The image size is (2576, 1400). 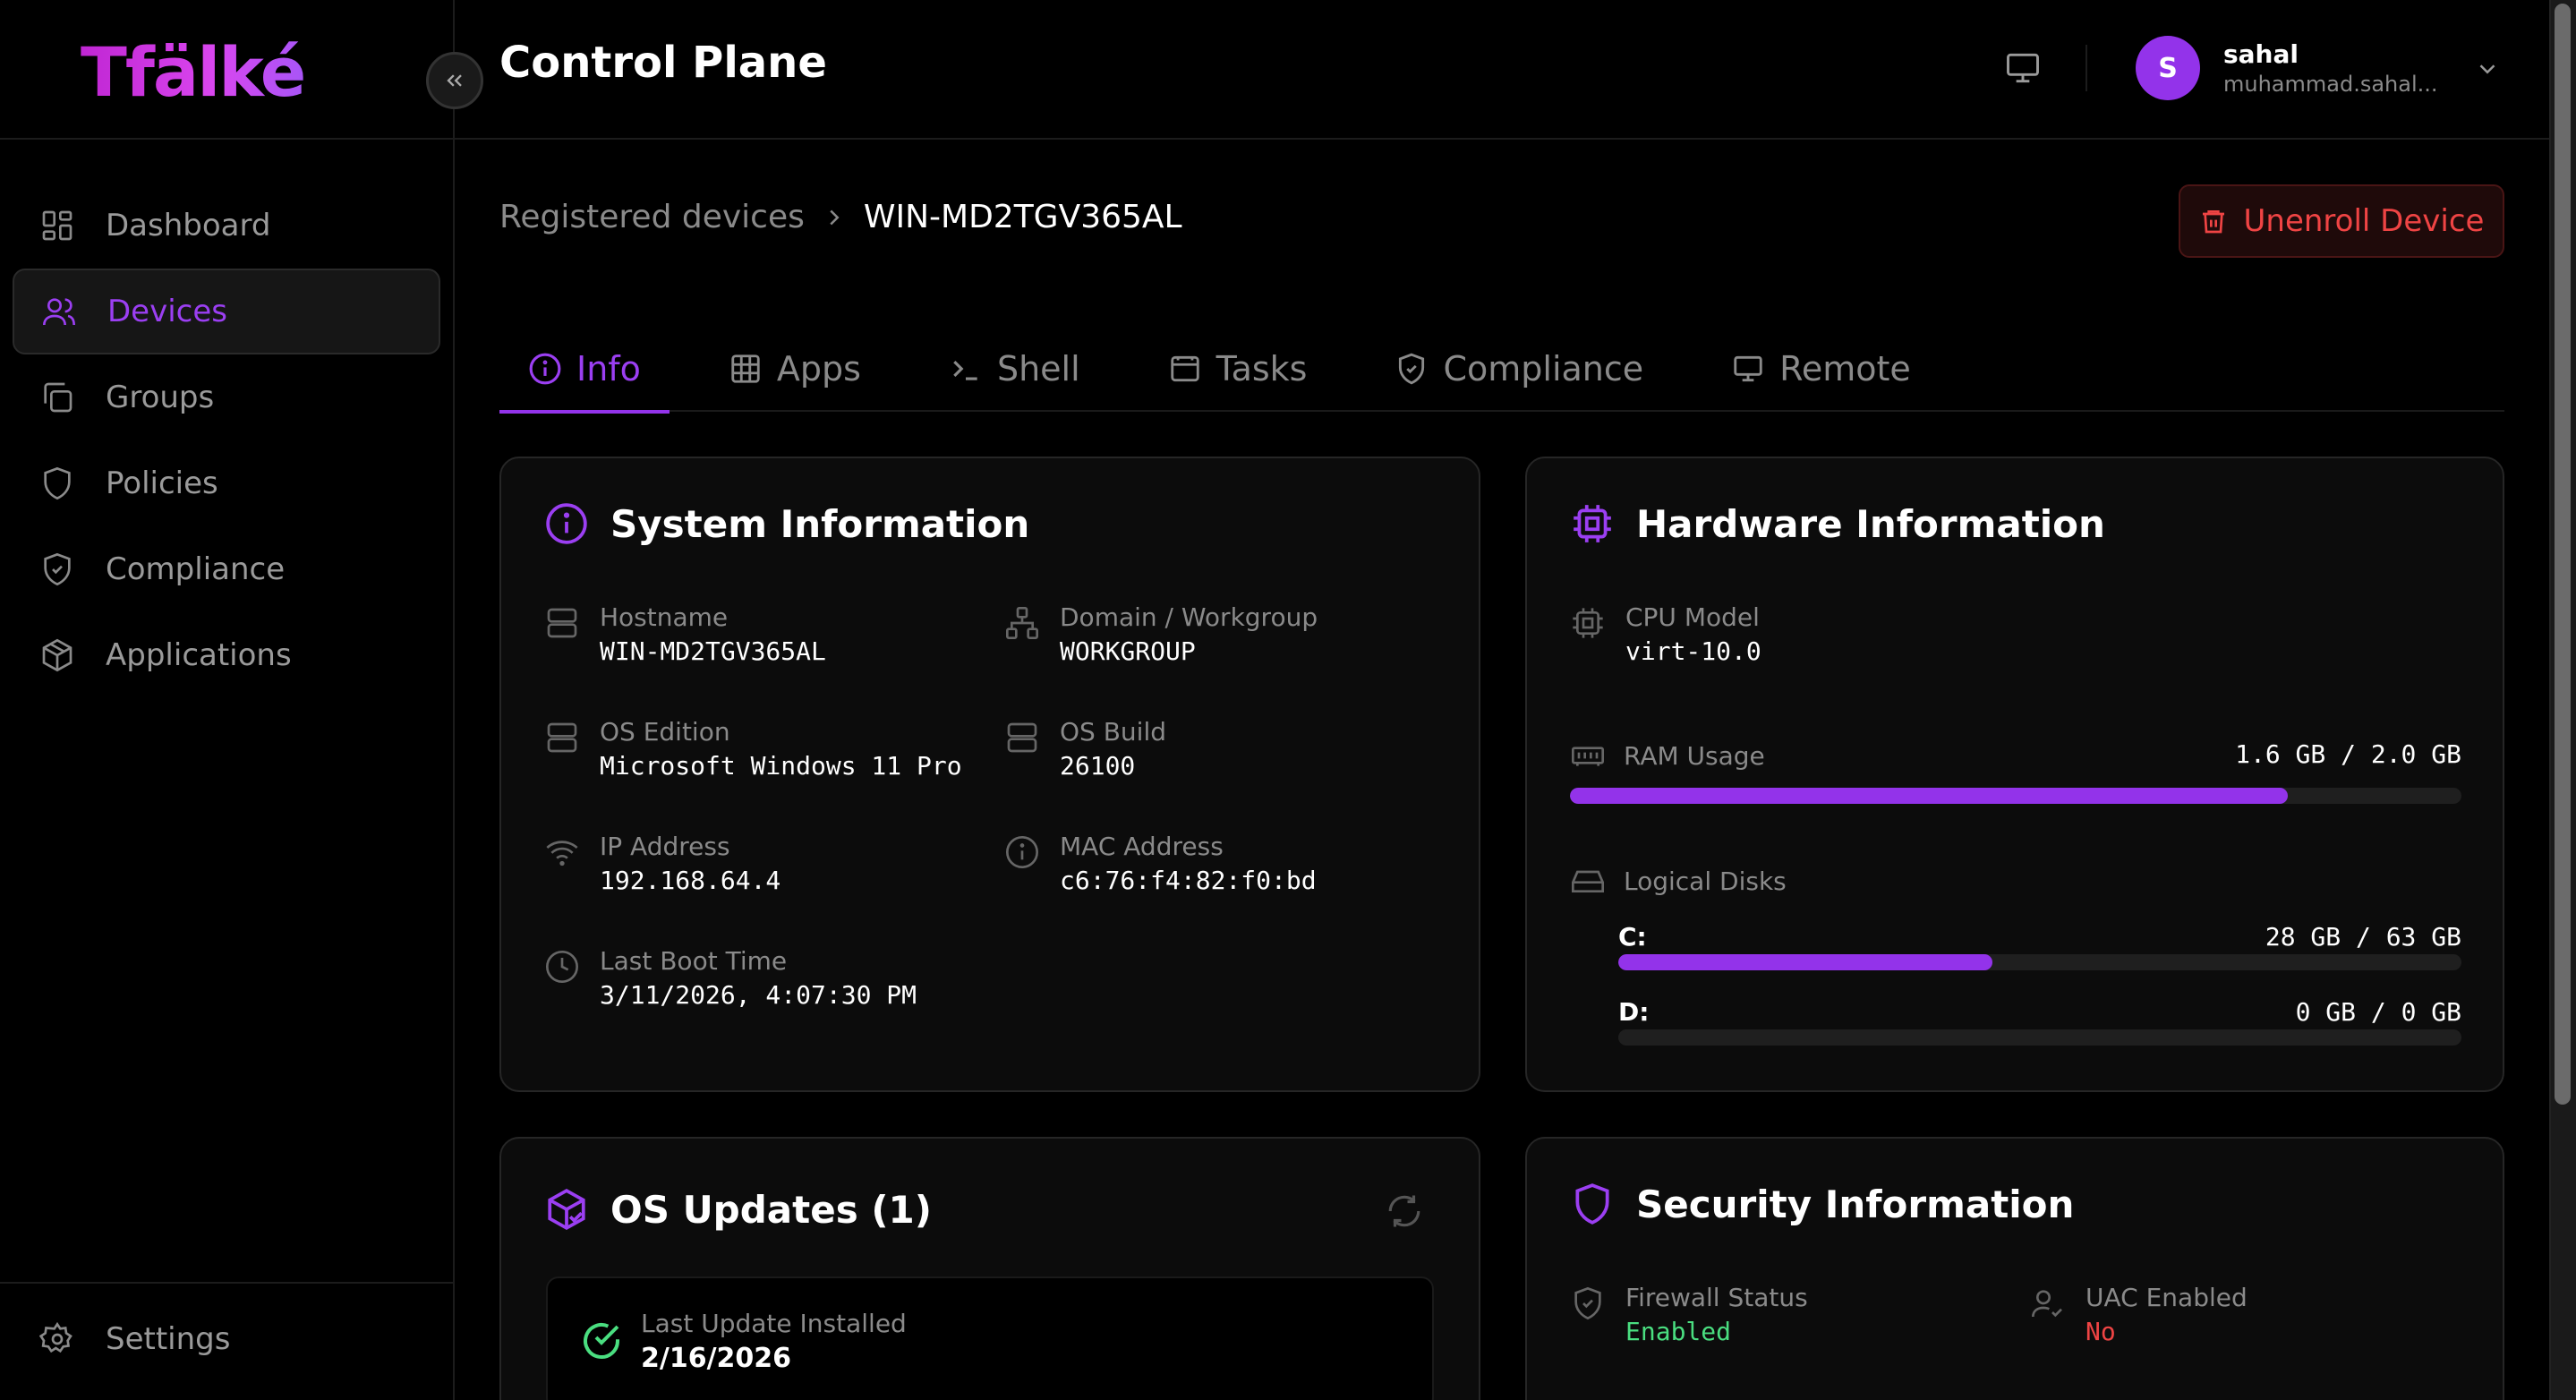 I want to click on device-tabs: Info Apps Shell Tasks Compliance Remote, so click(x=1501, y=370).